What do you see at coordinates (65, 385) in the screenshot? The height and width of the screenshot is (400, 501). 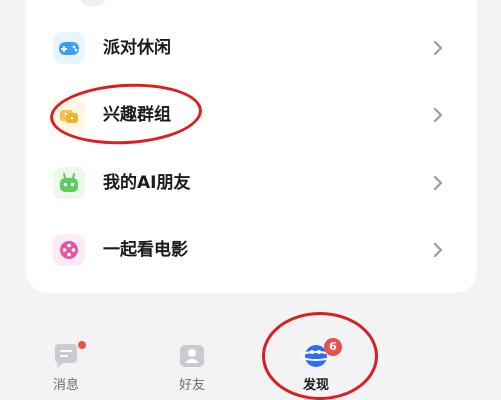 I see `tab-label: 消息` at bounding box center [65, 385].